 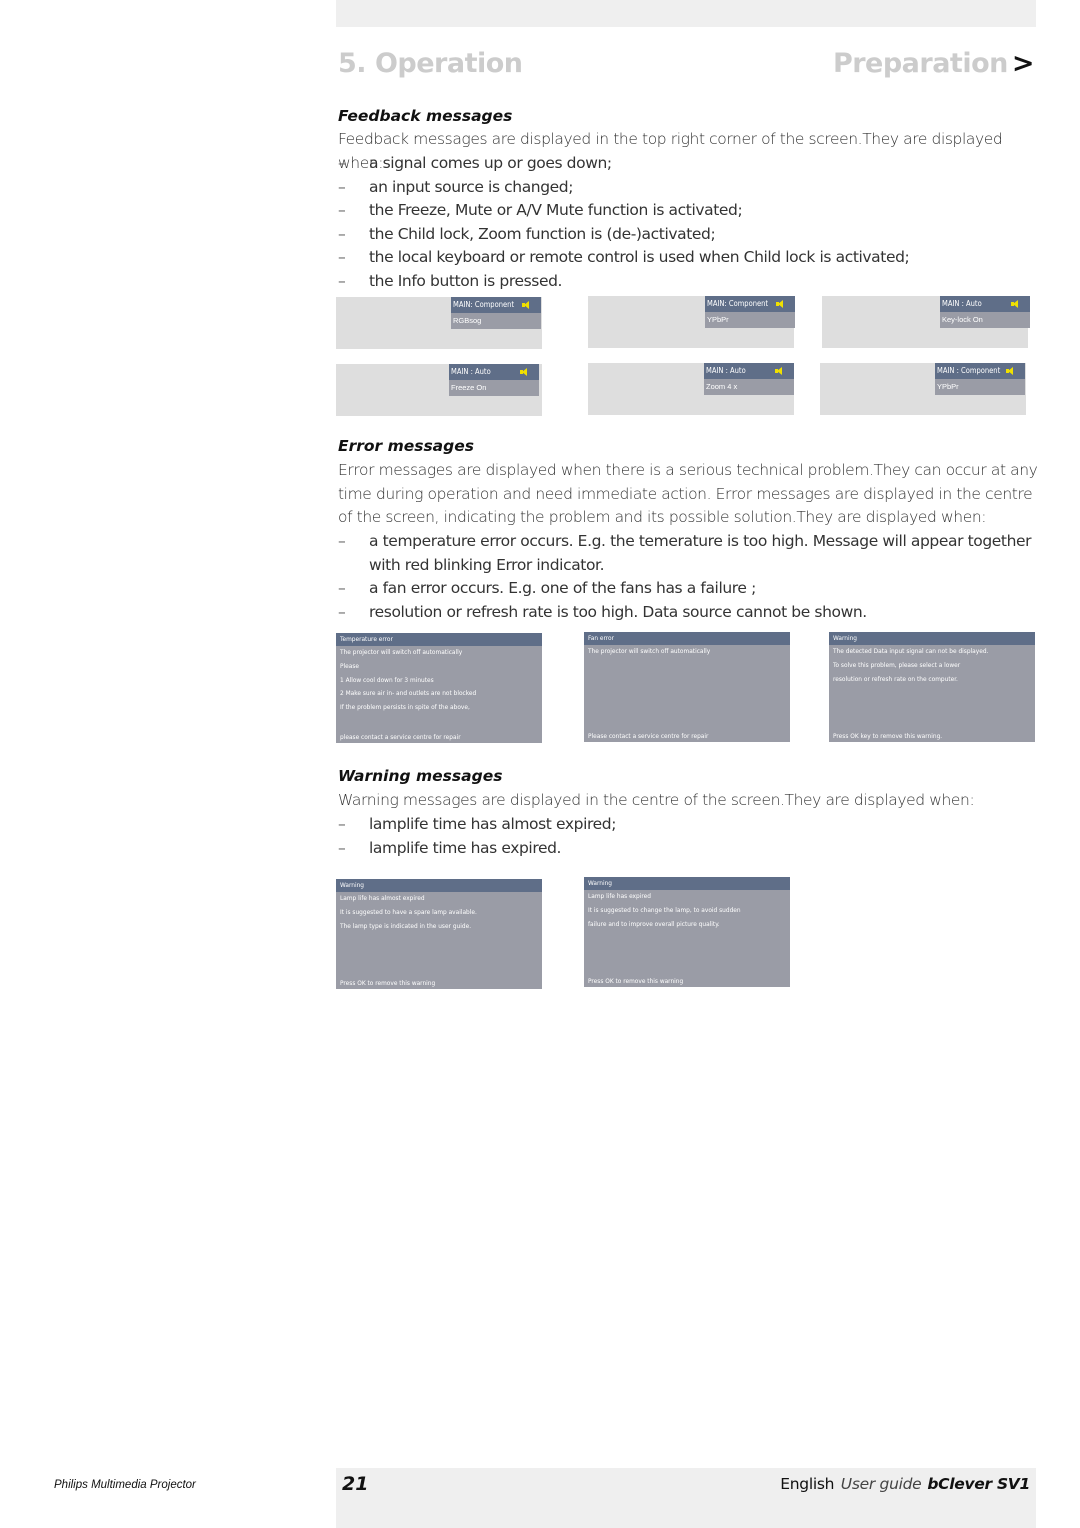 I want to click on dialog-line: Lamp life has expired, so click(x=619, y=896).